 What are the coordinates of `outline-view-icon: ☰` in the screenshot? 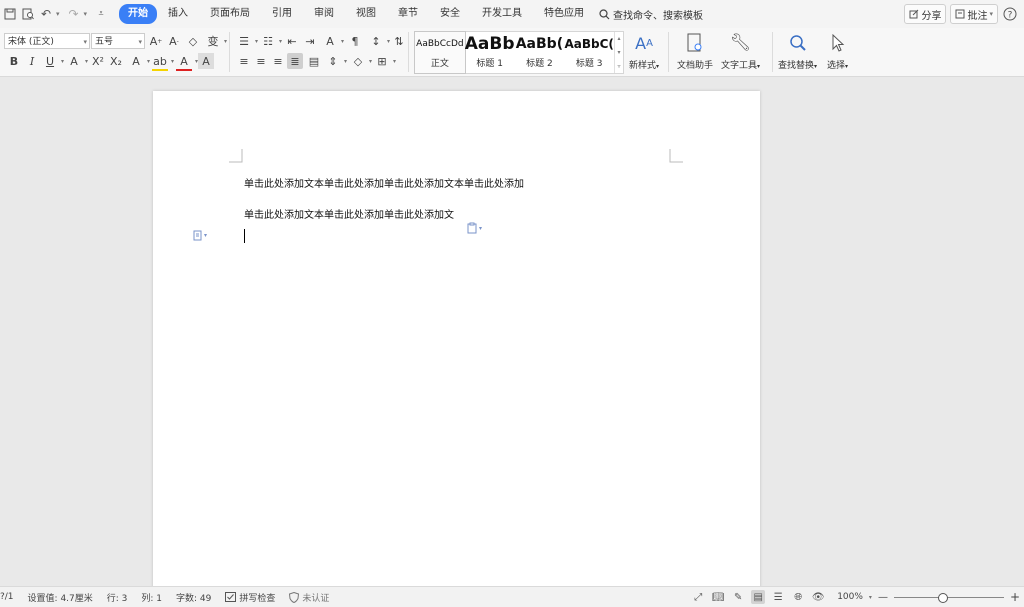 It's located at (778, 597).